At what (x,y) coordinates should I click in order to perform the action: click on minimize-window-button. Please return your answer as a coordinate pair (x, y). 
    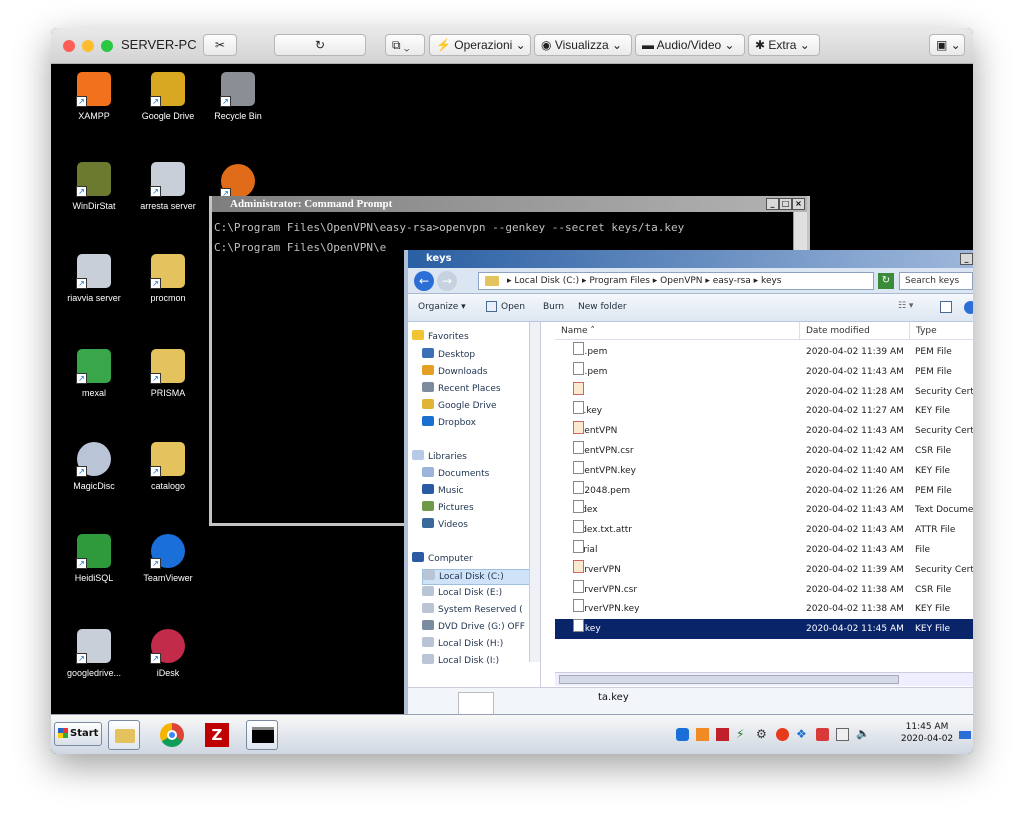
    Looking at the image, I should click on (88, 46).